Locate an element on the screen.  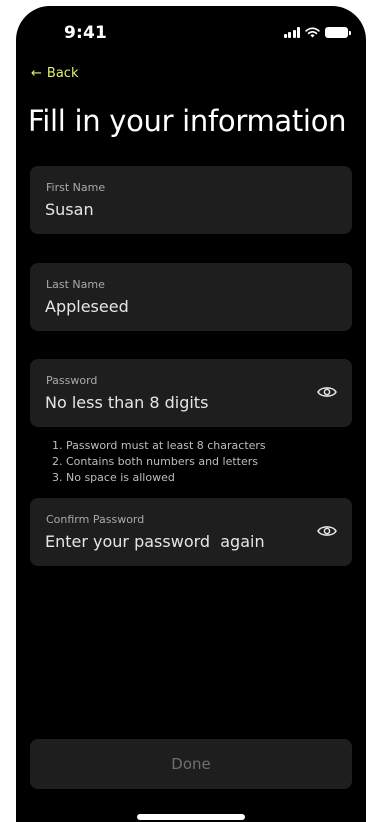
password-rule: 2. Contains both numbers and letters is located at coordinates (155, 461).